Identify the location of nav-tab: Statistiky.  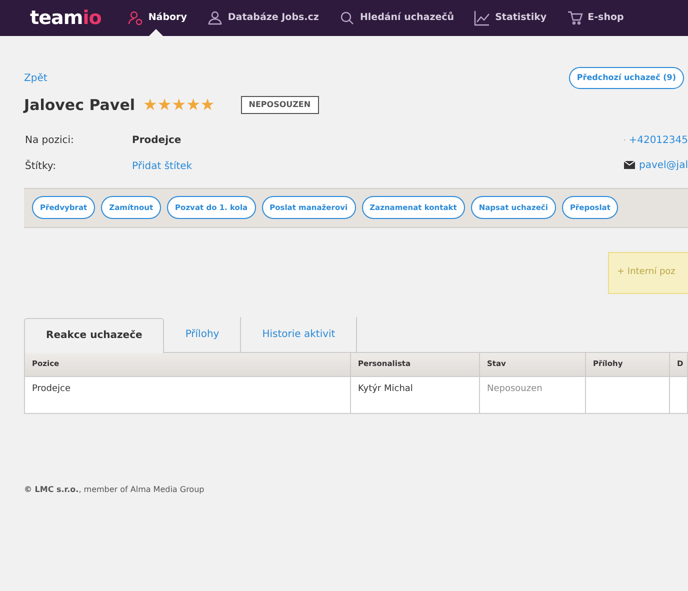
(510, 18).